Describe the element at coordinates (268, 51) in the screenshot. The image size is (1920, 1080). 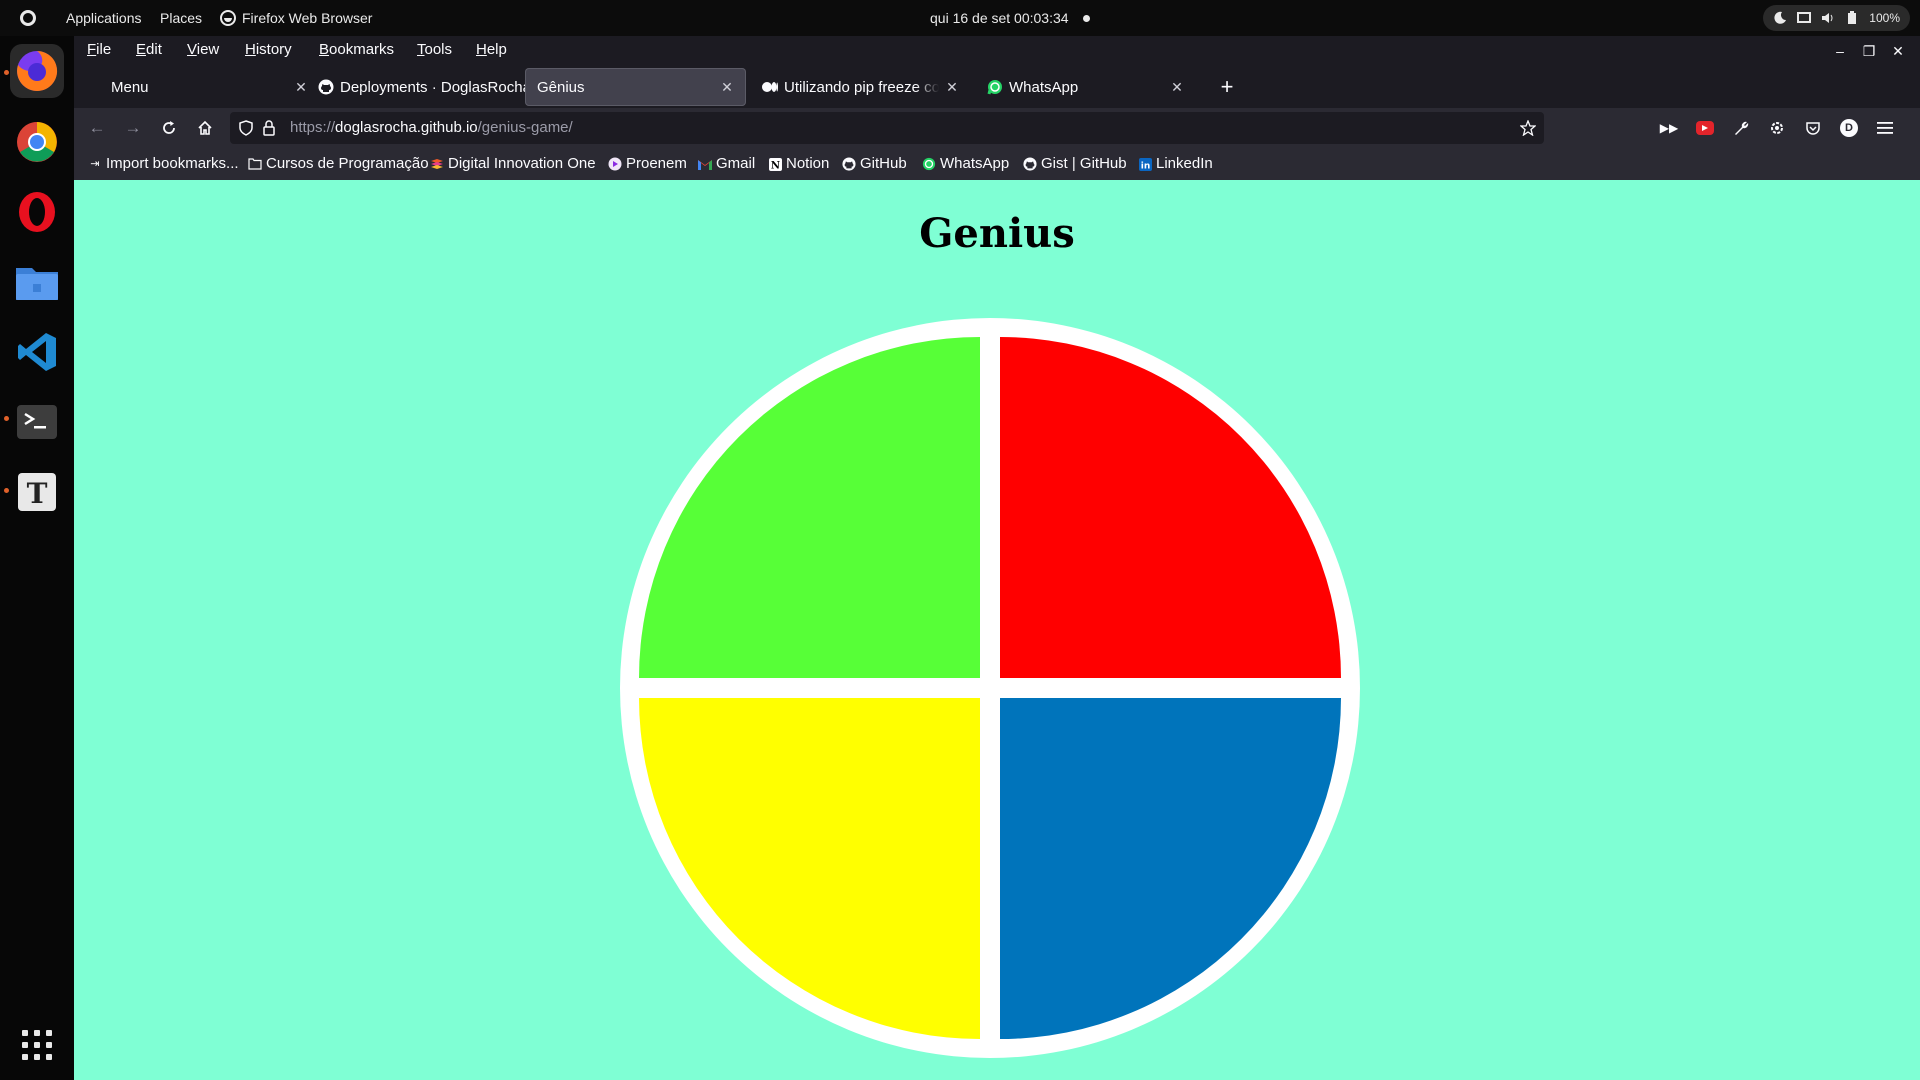
I see `menu-history: History` at that location.